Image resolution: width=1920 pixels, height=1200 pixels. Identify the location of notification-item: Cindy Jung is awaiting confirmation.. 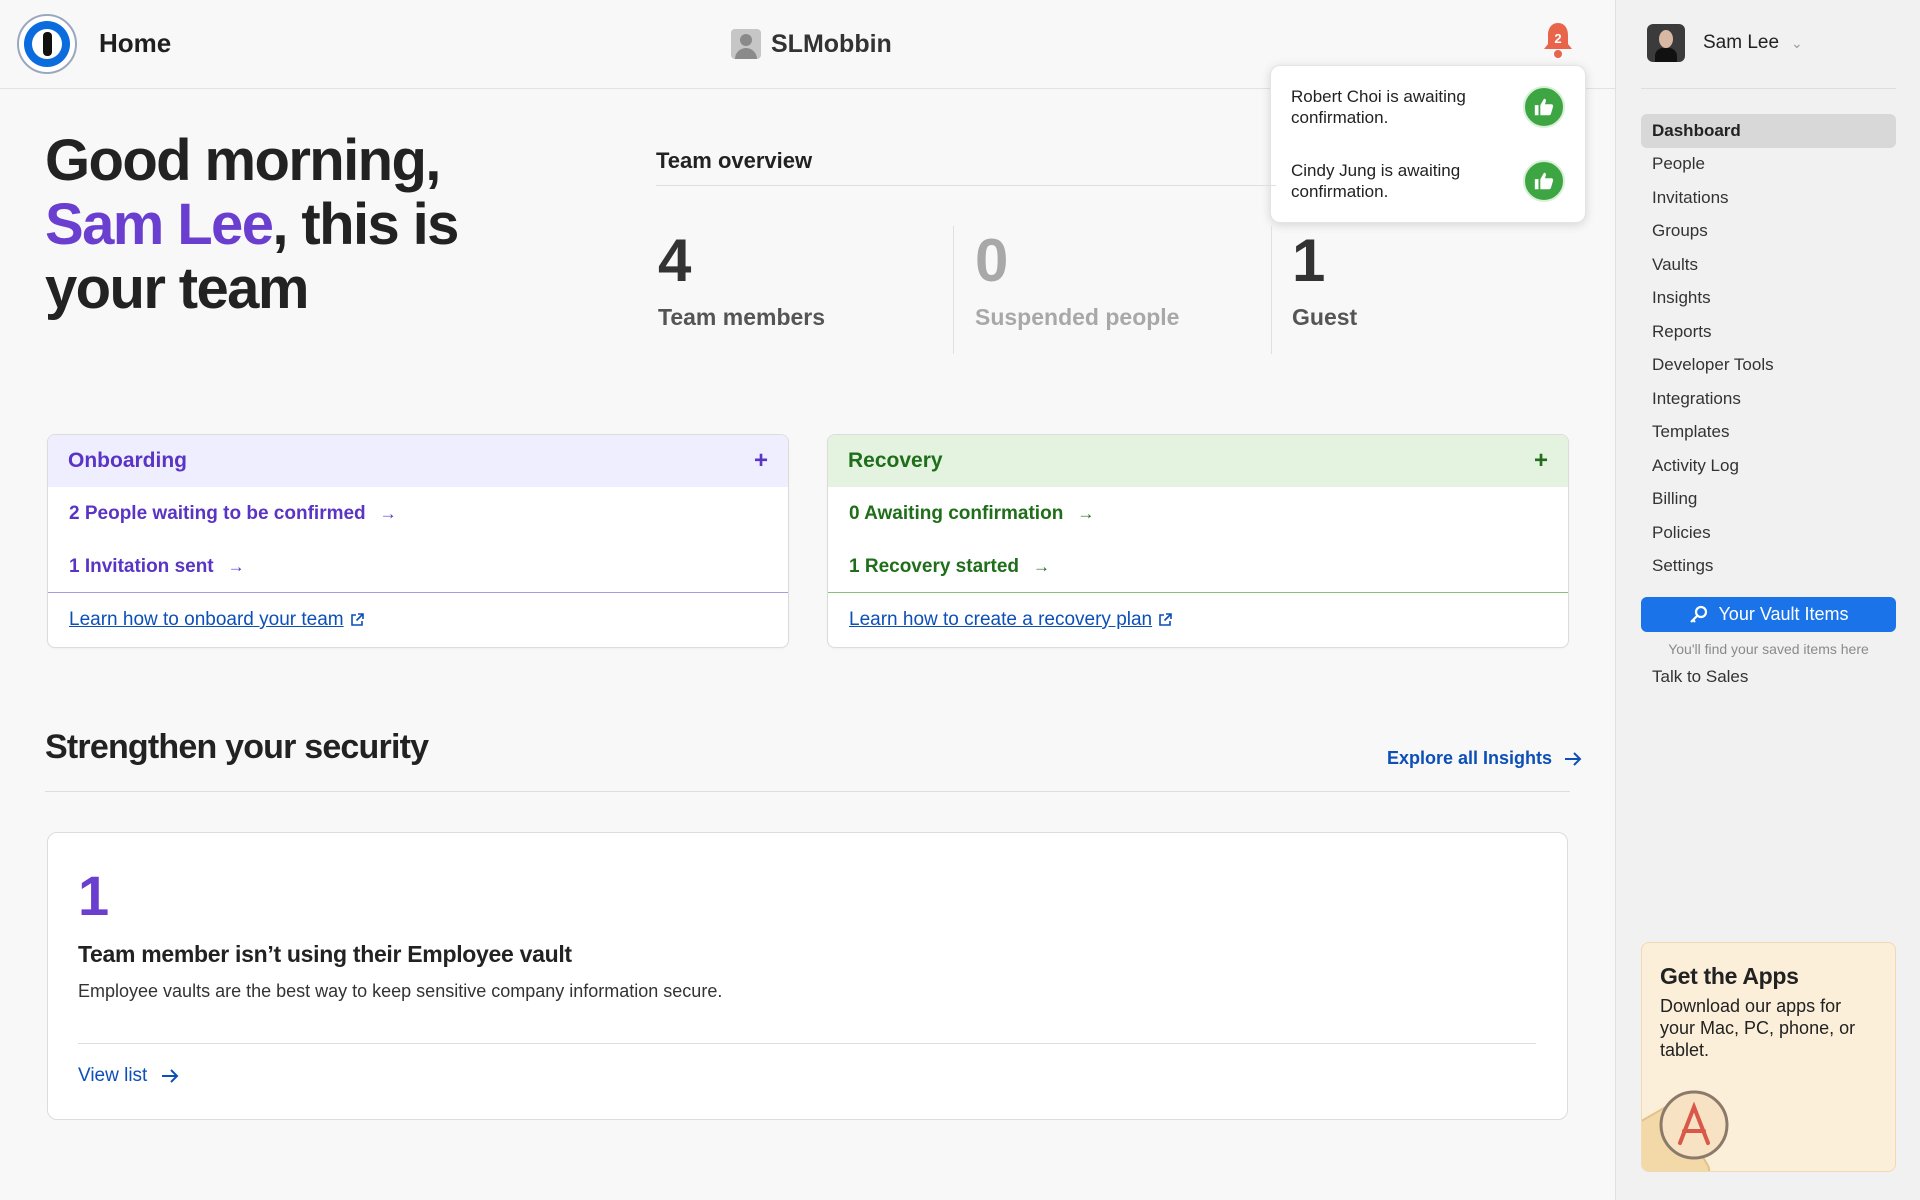
(1428, 181).